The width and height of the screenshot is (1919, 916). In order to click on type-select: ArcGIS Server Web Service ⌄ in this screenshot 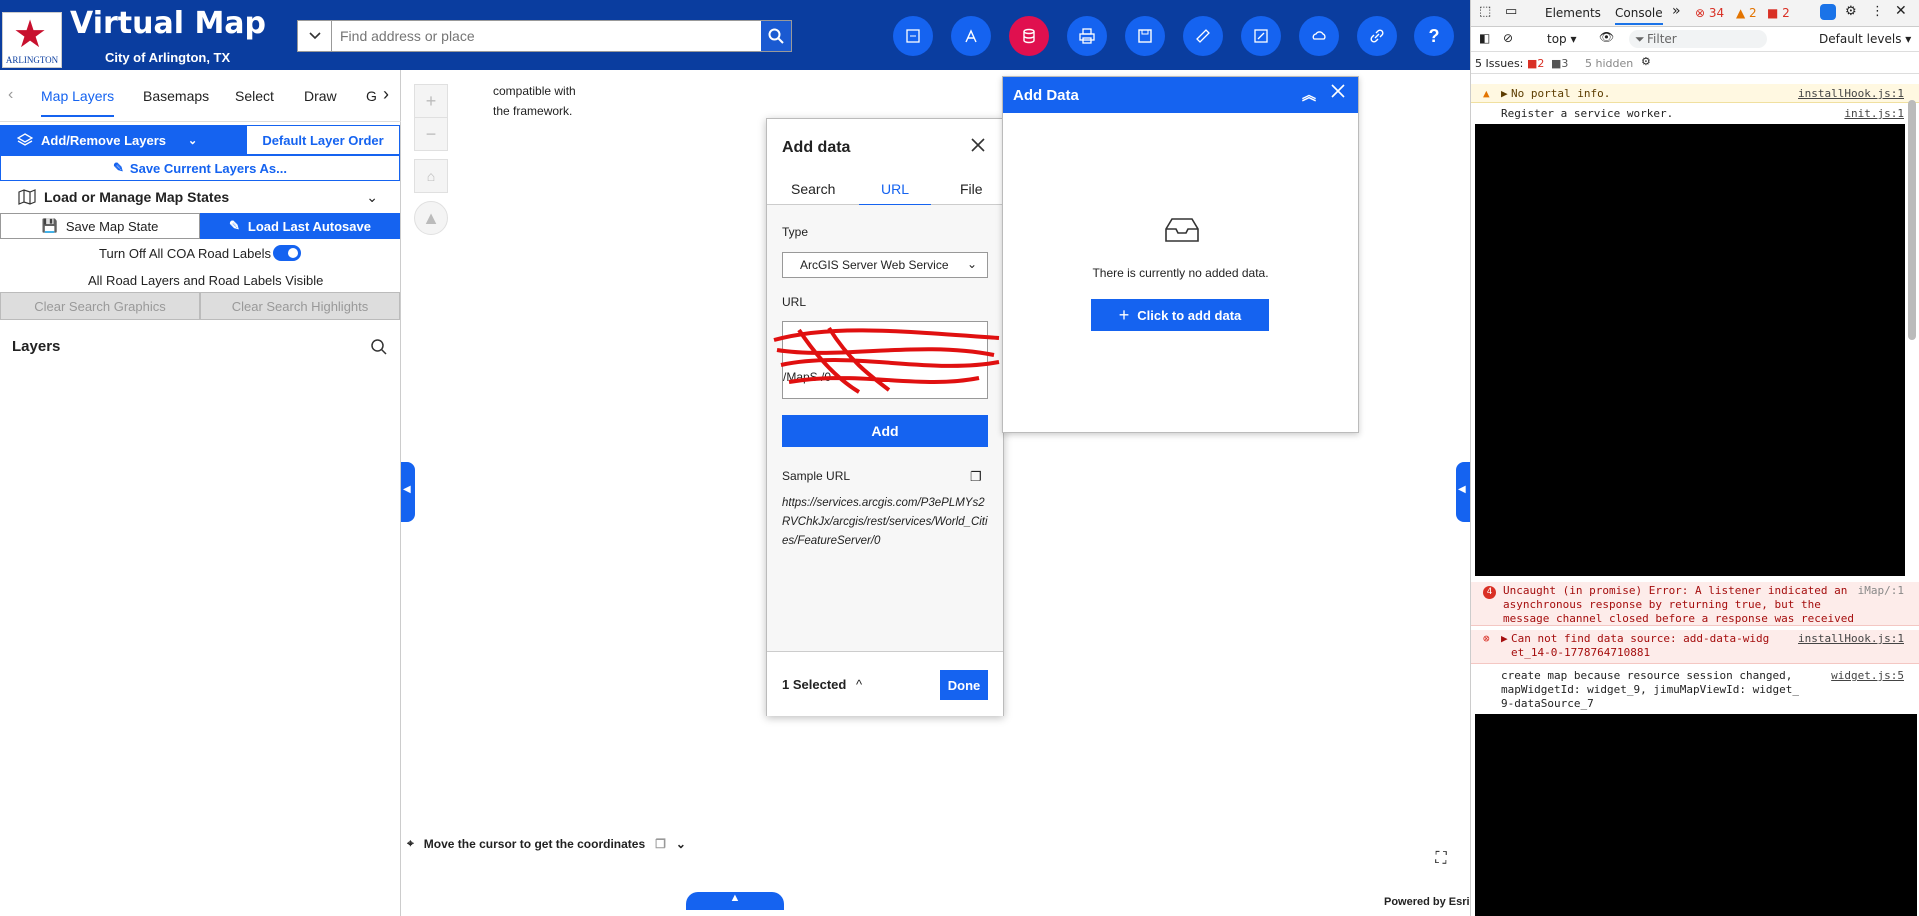, I will do `click(885, 265)`.